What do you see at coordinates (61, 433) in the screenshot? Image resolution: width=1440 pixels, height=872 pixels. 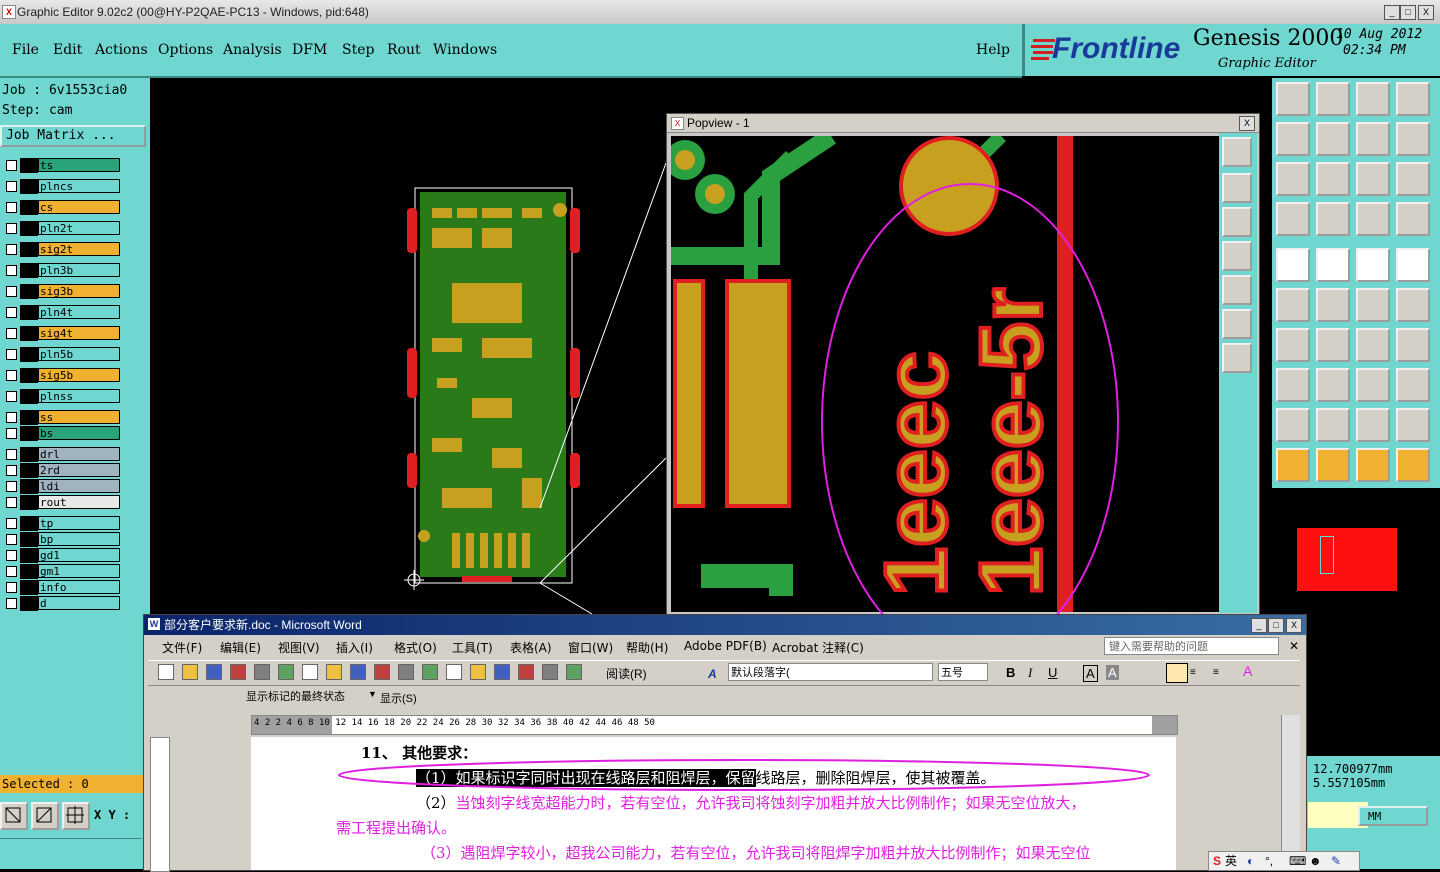 I see `layer-row-bs: bs` at bounding box center [61, 433].